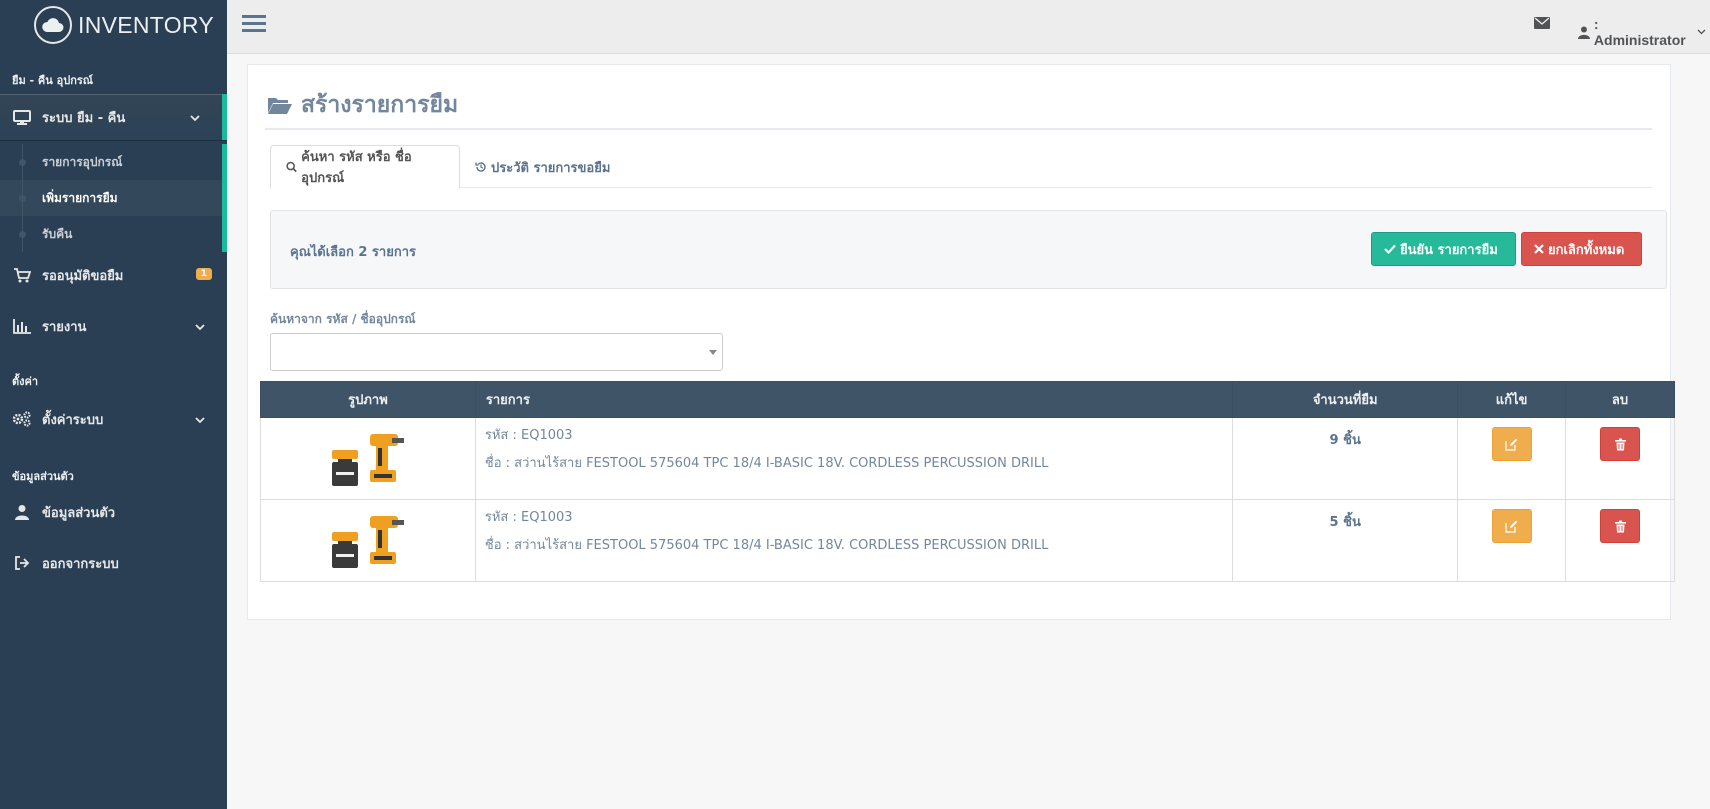 The width and height of the screenshot is (1710, 809). I want to click on menu-pending-label: รออนุมัติขอยืม, so click(83, 276).